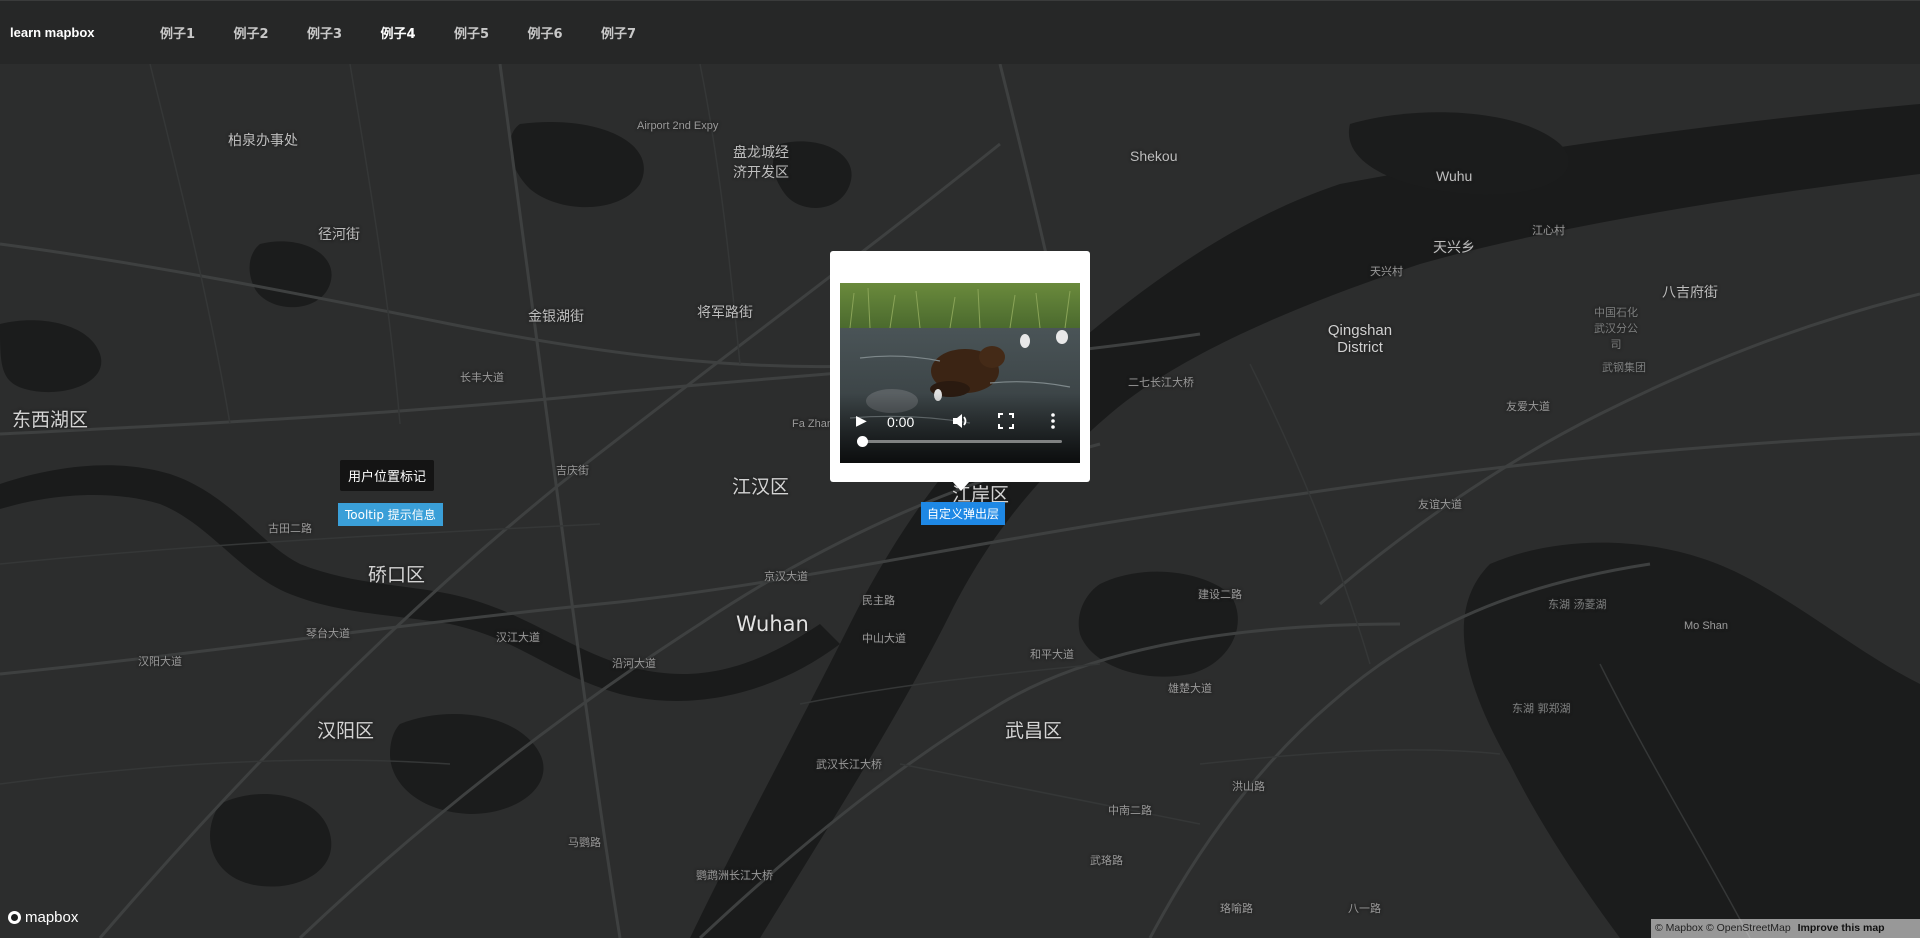 This screenshot has width=1920, height=938. What do you see at coordinates (397, 575) in the screenshot?
I see `place-label-qiaokou: 硚口区` at bounding box center [397, 575].